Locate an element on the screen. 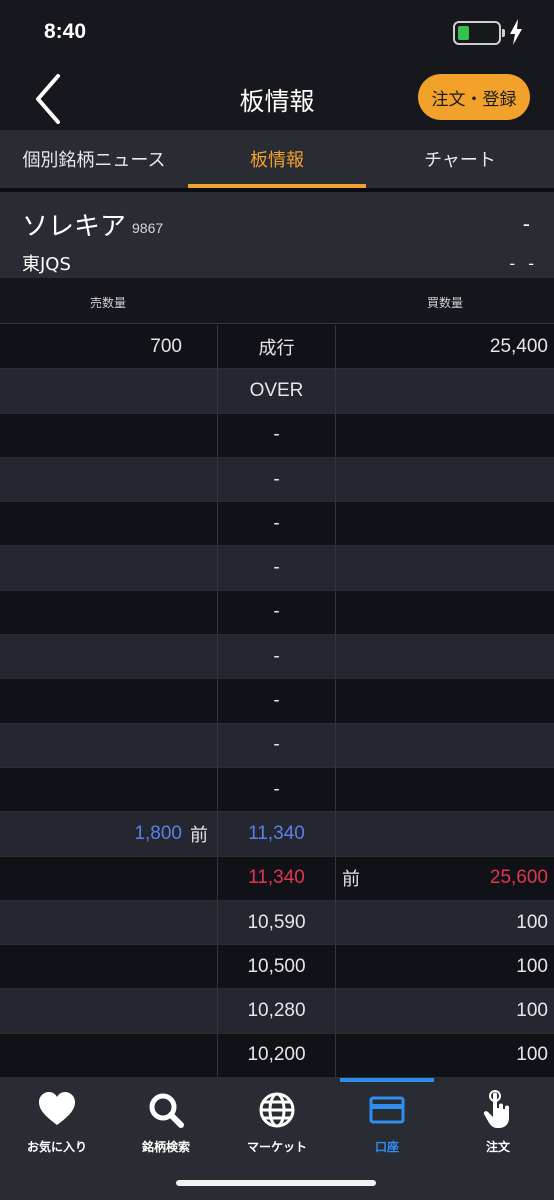  stock-info: ソレキア 9867 東JQS - - - is located at coordinates (277, 235).